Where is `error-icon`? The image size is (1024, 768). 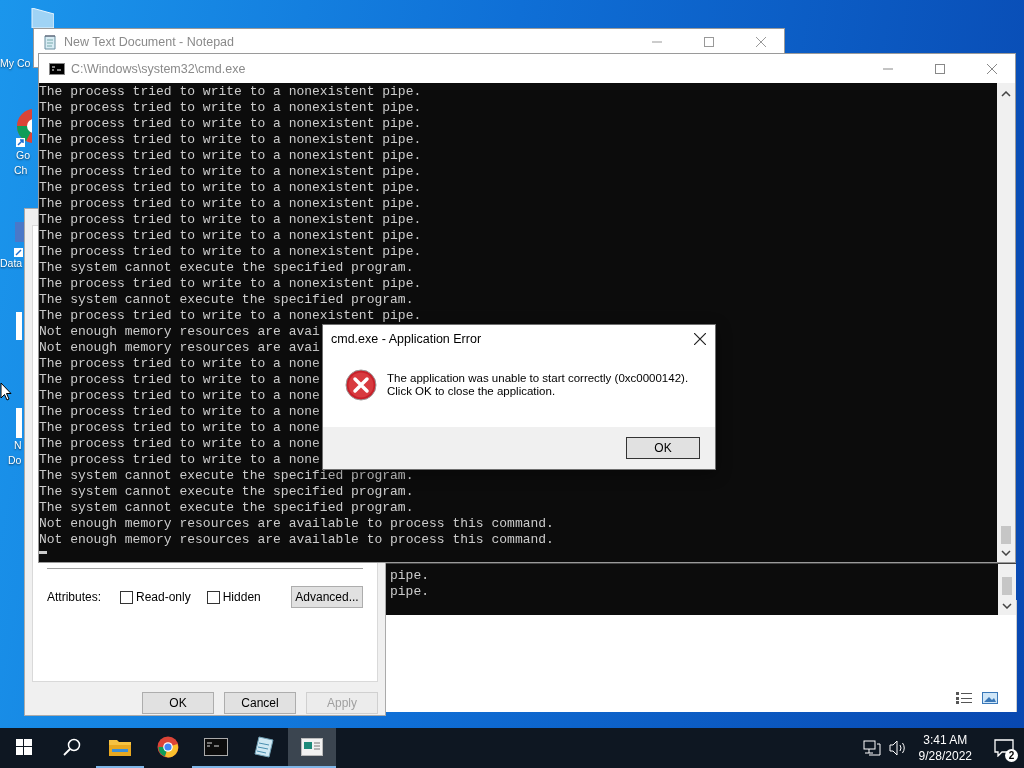
error-icon is located at coordinates (361, 385).